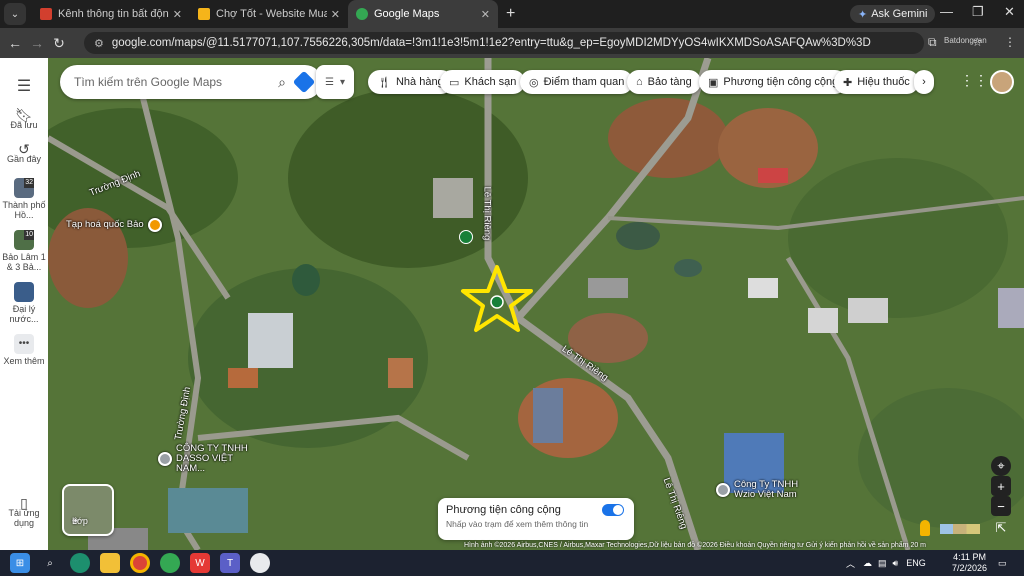  What do you see at coordinates (46, 14) in the screenshot?
I see `batdongsan-favicon-icon` at bounding box center [46, 14].